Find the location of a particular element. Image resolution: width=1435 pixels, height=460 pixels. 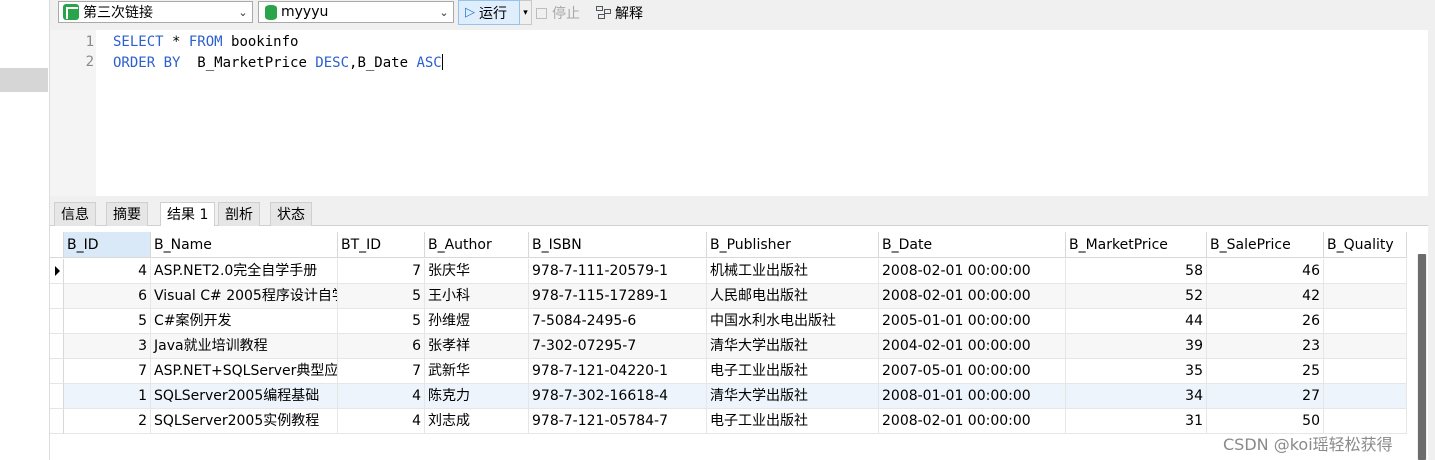

cell-b-marketprice: 31 is located at coordinates (1136, 421).